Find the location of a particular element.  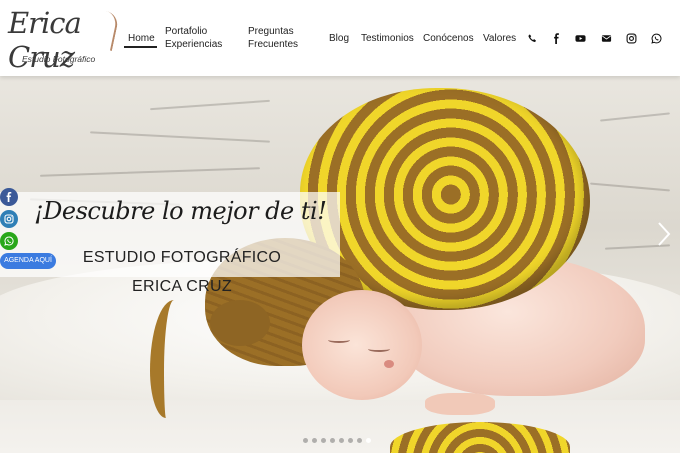

mail-button is located at coordinates (606, 38).